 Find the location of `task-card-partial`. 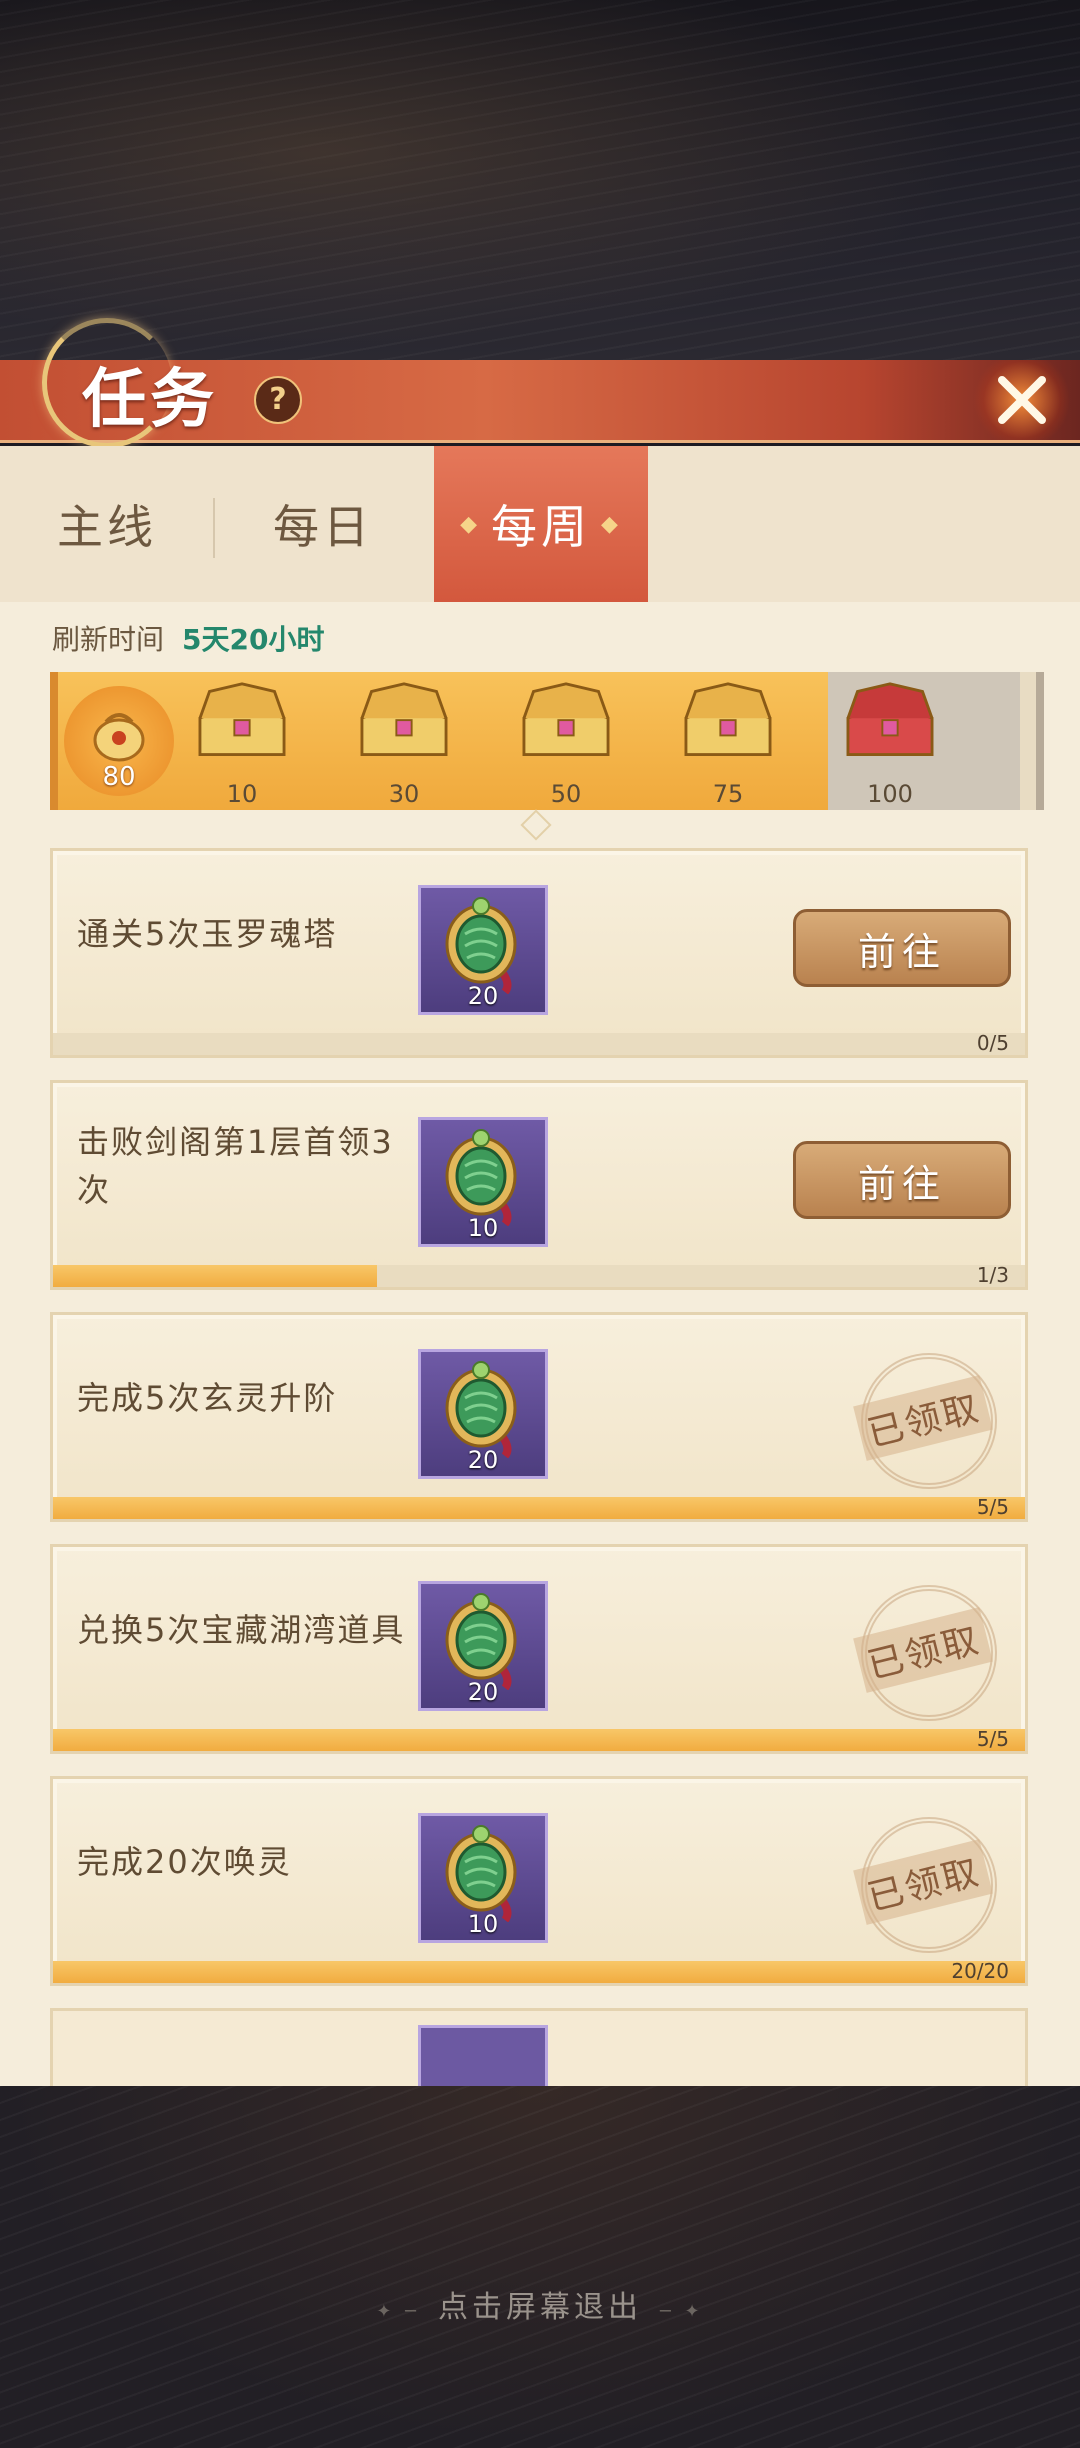

task-card-partial is located at coordinates (539, 2047).